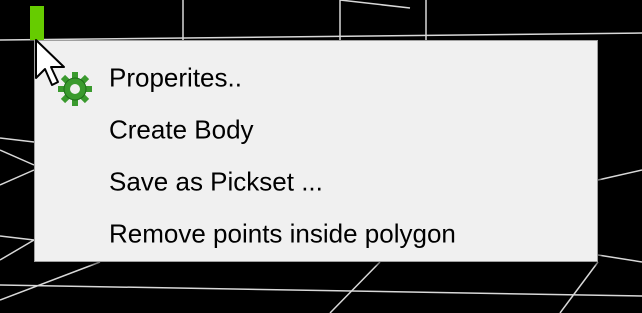  I want to click on menu-item-label: Remove points inside polygon, so click(282, 233).